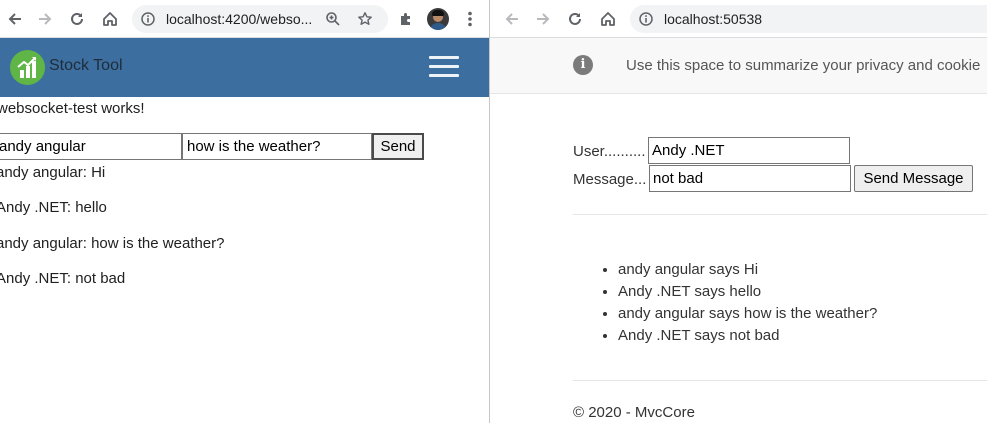 This screenshot has height=423, width=987. Describe the element at coordinates (750, 178) in the screenshot. I see `message-input: not bad` at that location.